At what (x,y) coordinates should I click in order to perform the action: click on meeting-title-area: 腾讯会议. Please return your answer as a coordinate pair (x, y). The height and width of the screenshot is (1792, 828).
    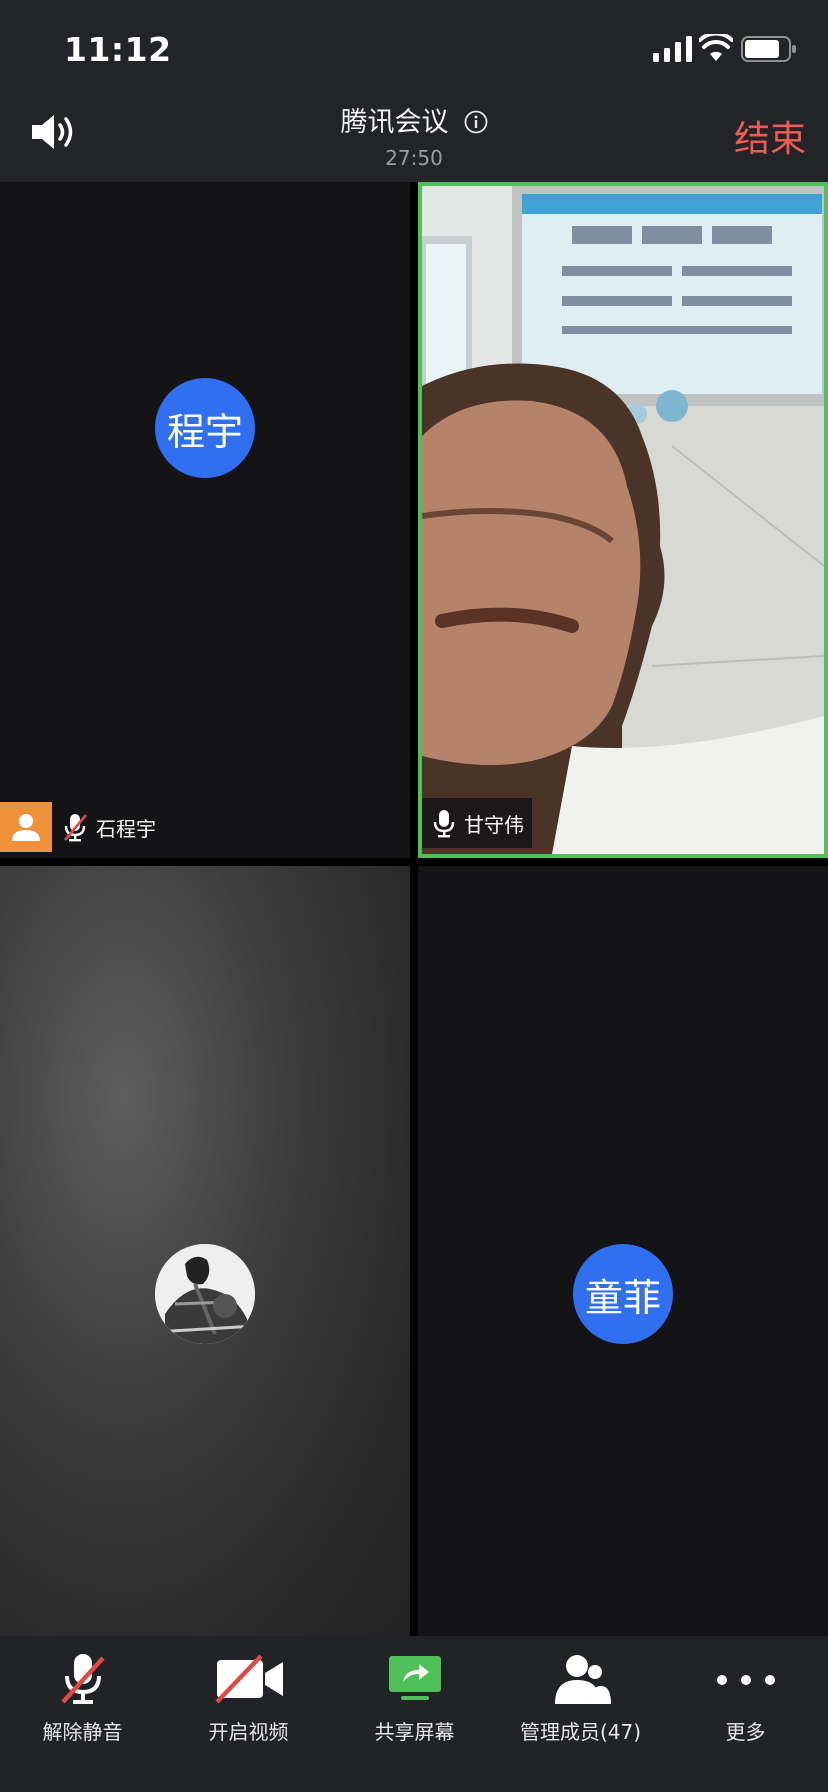
    Looking at the image, I should click on (414, 119).